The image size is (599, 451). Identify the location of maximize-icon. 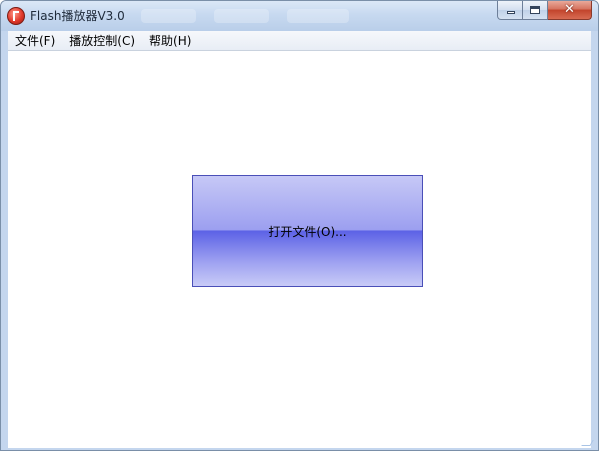
(535, 10).